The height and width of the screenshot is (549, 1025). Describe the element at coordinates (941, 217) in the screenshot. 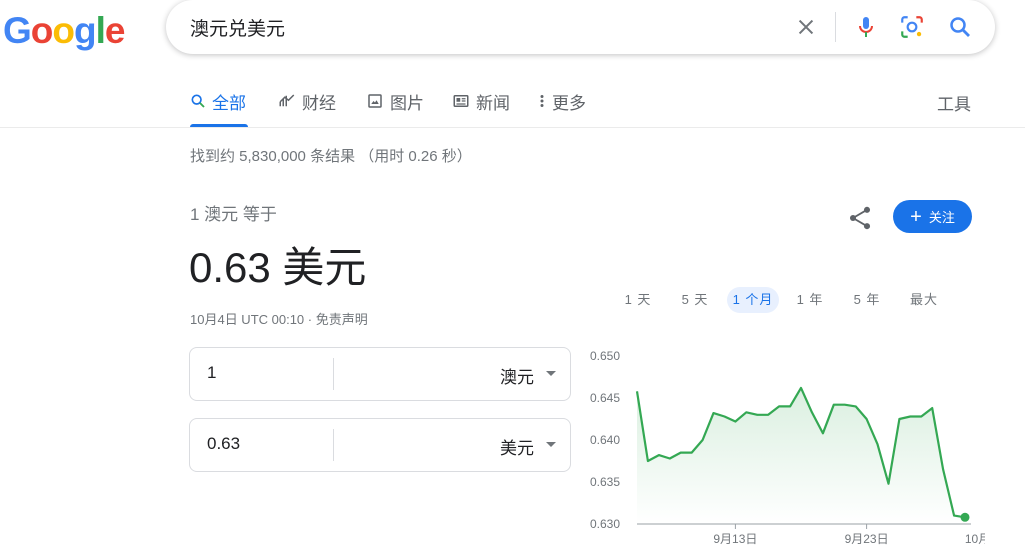

I see `follow-label: 关注` at that location.